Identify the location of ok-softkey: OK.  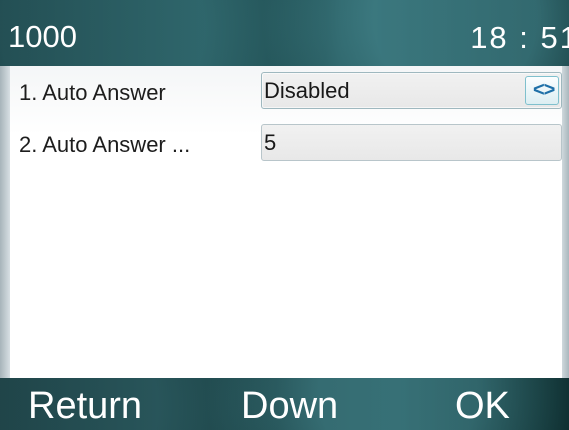
(482, 406).